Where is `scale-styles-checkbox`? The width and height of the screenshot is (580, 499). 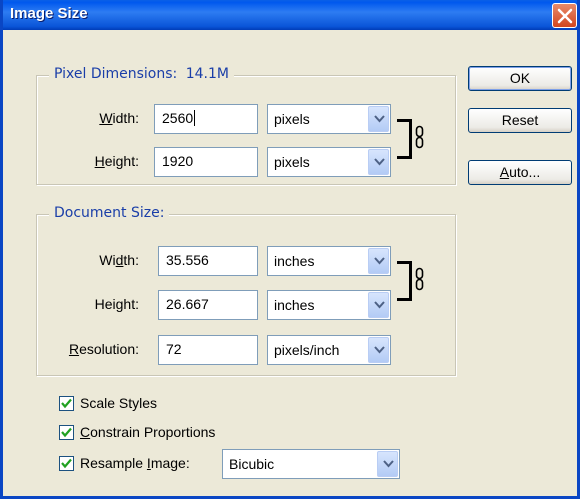 scale-styles-checkbox is located at coordinates (66, 403).